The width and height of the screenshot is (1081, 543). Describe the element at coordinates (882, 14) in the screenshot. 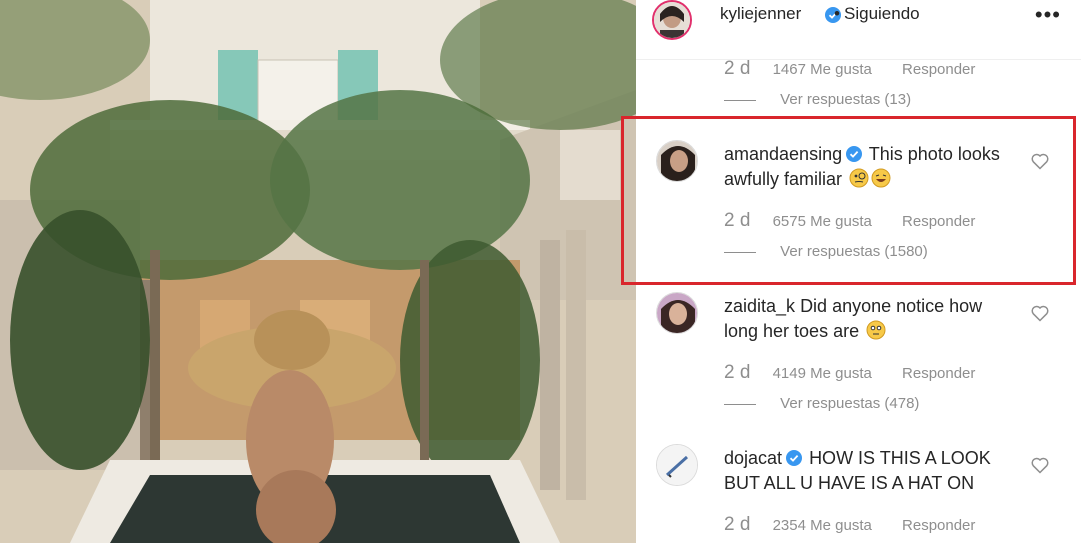

I see `follow-status-button: Siguiendo` at that location.